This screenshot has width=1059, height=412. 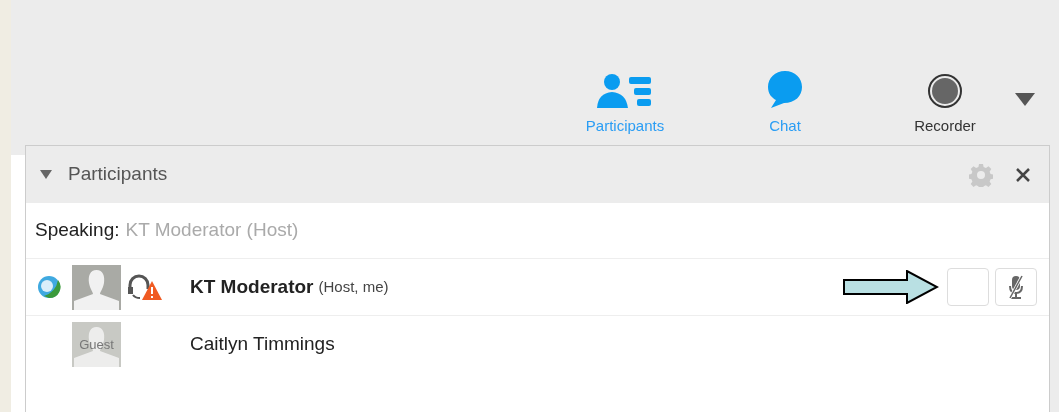 What do you see at coordinates (212, 230) in the screenshot?
I see `speaking-name: KT Moderator (Host)` at bounding box center [212, 230].